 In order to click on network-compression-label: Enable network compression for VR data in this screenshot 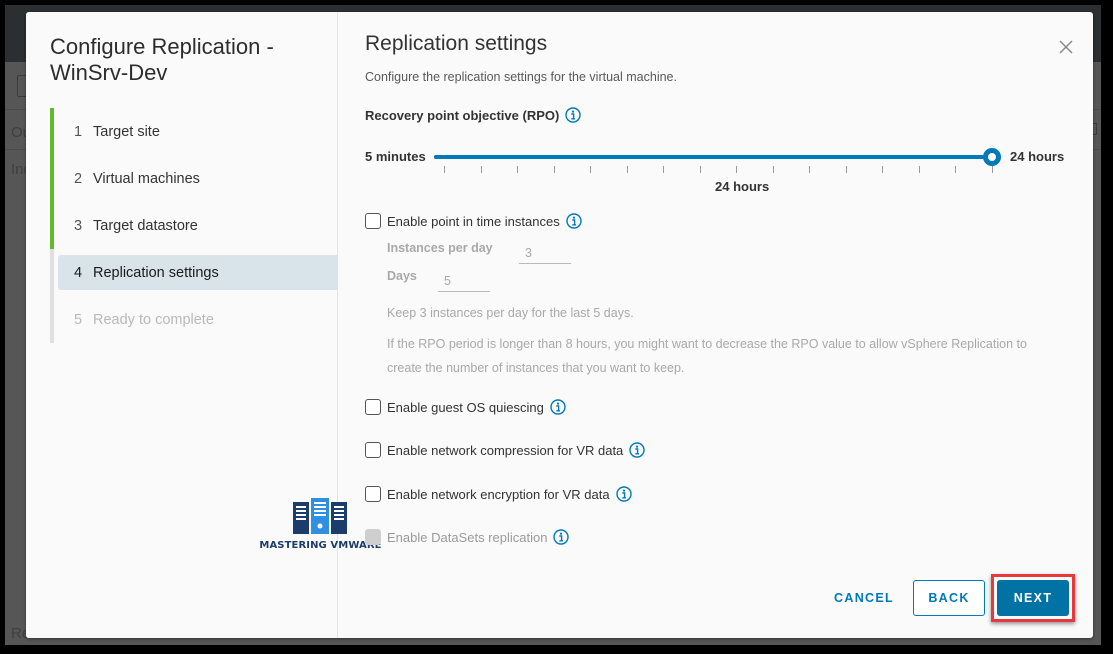, I will do `click(505, 450)`.